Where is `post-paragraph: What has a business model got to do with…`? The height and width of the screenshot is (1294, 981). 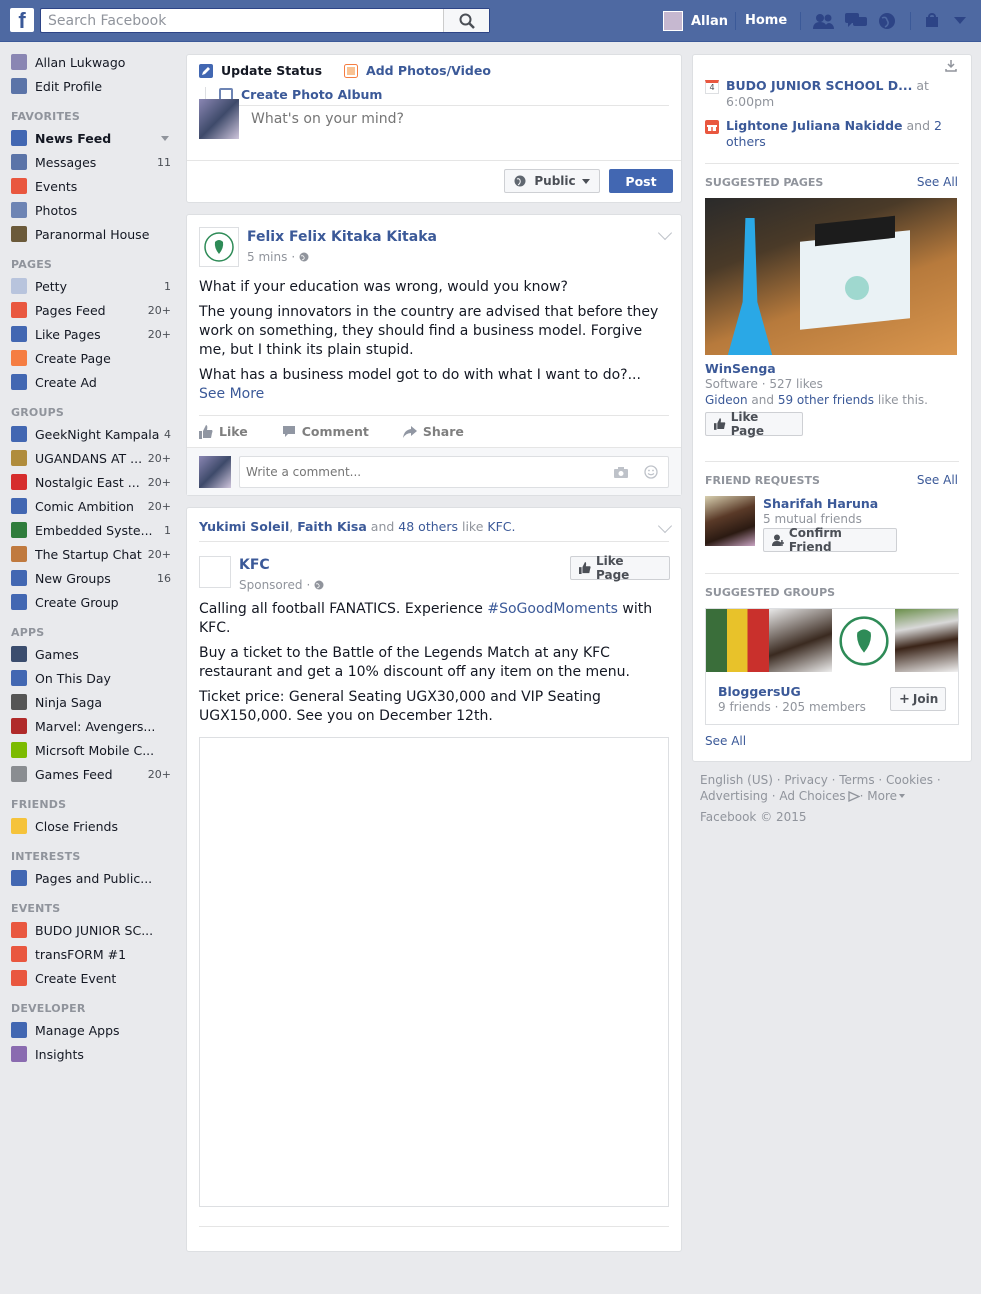 post-paragraph: What has a business model got to do with… is located at coordinates (420, 375).